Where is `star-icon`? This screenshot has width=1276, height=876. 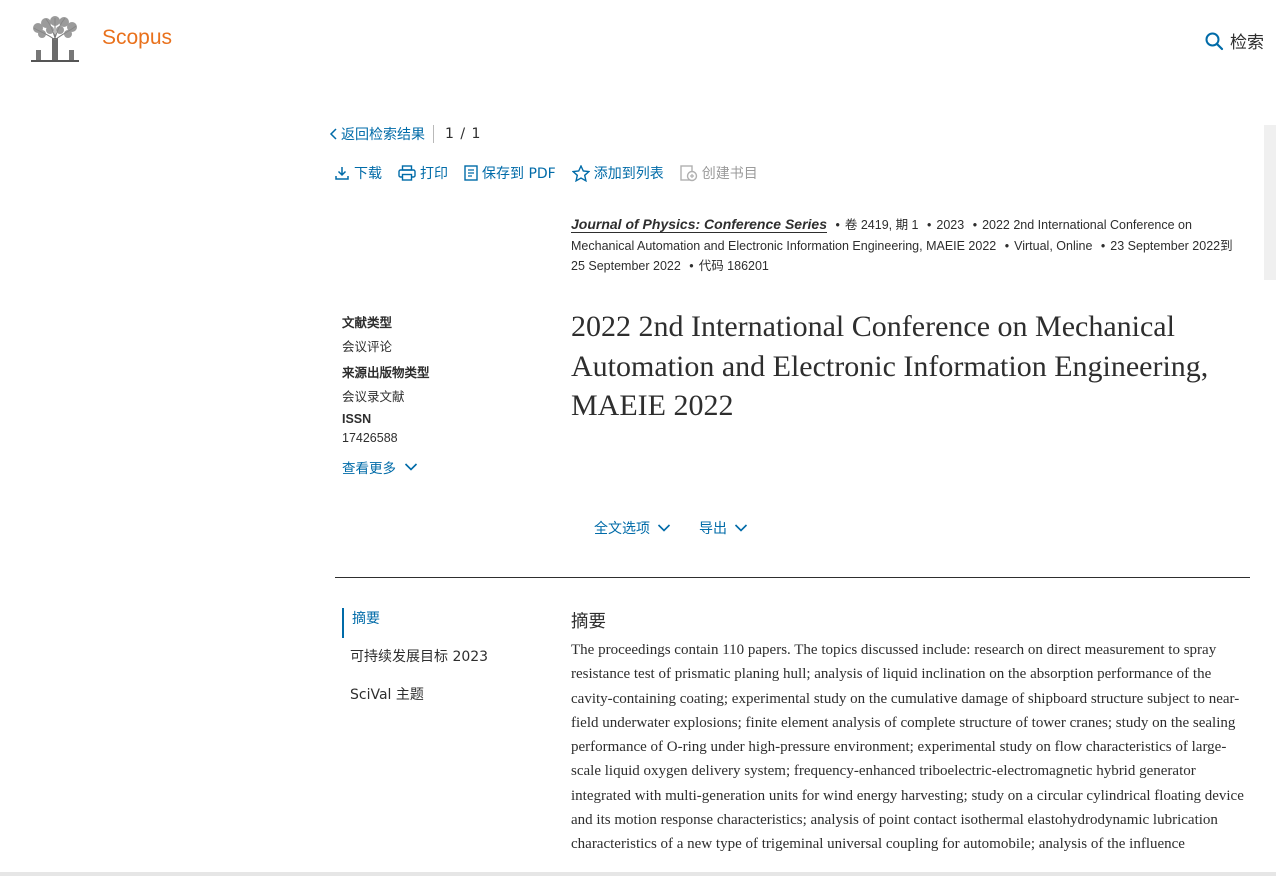 star-icon is located at coordinates (580, 173).